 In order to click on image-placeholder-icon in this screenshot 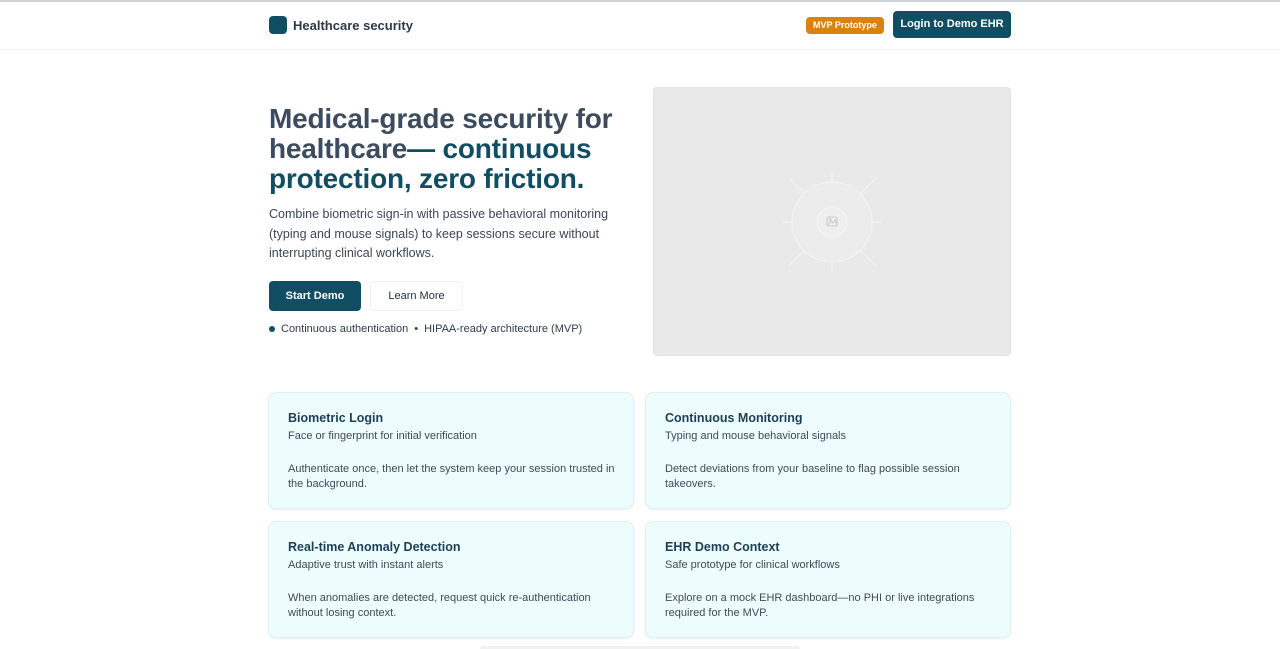, I will do `click(832, 223)`.